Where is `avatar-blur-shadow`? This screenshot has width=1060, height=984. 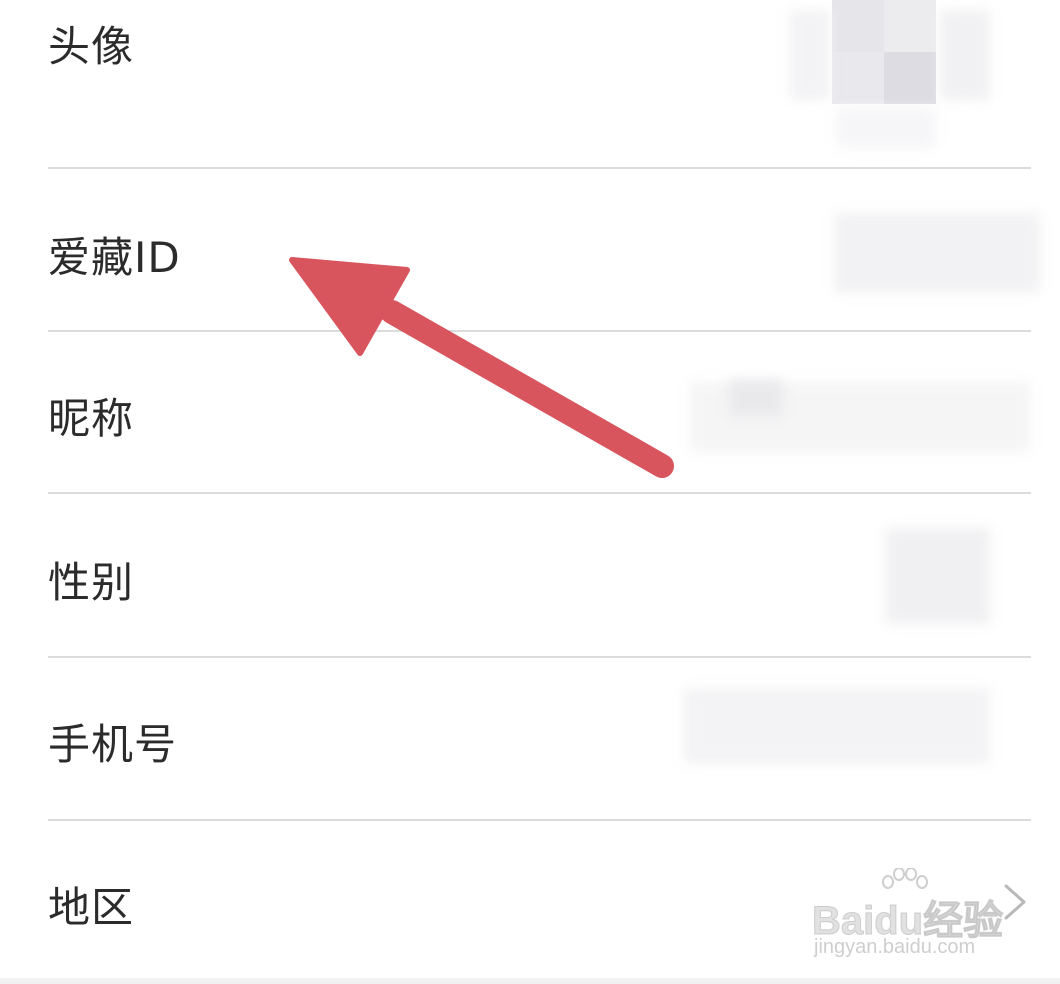
avatar-blur-shadow is located at coordinates (886, 128).